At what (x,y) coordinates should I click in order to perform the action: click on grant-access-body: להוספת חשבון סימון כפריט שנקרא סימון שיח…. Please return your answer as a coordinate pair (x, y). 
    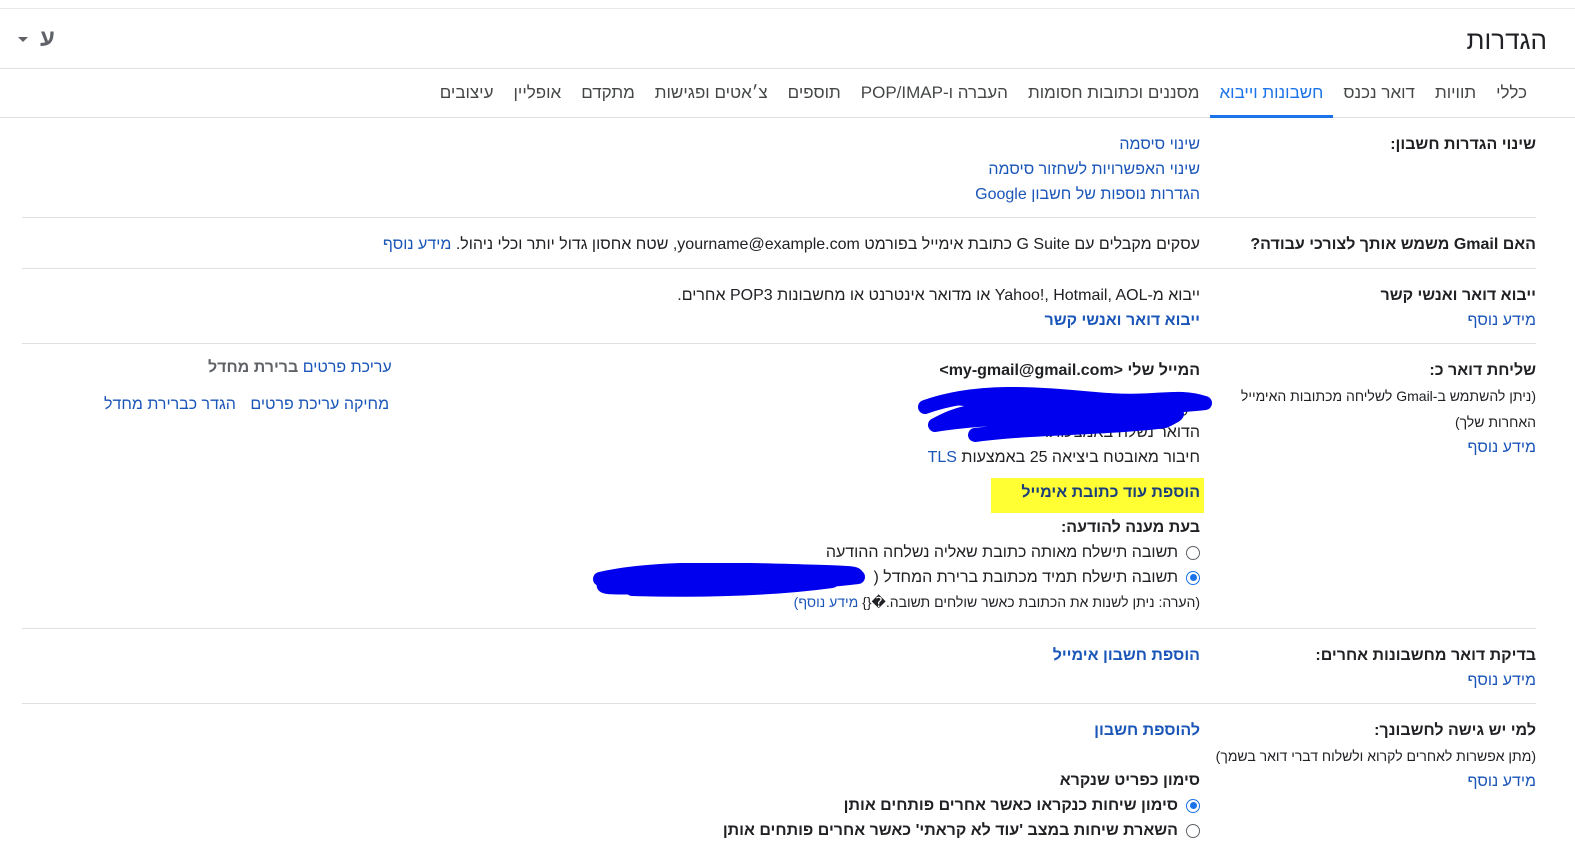
    Looking at the image, I should click on (961, 780).